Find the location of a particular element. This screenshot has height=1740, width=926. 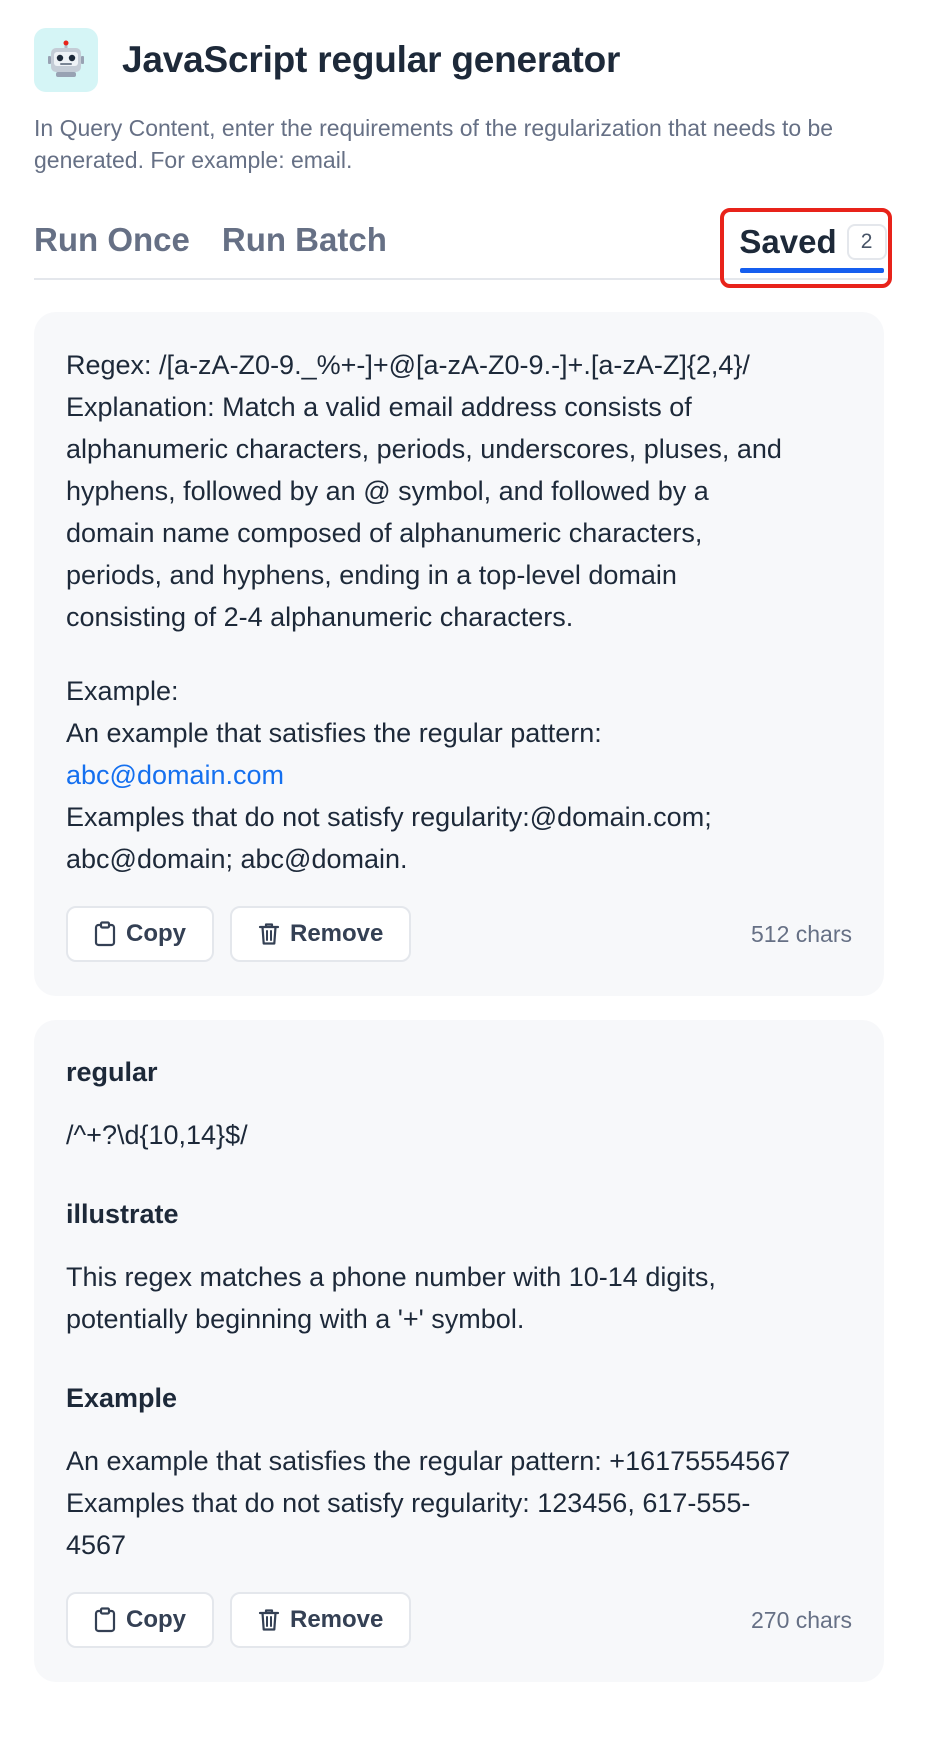

example-label: Example: is located at coordinates (122, 691).